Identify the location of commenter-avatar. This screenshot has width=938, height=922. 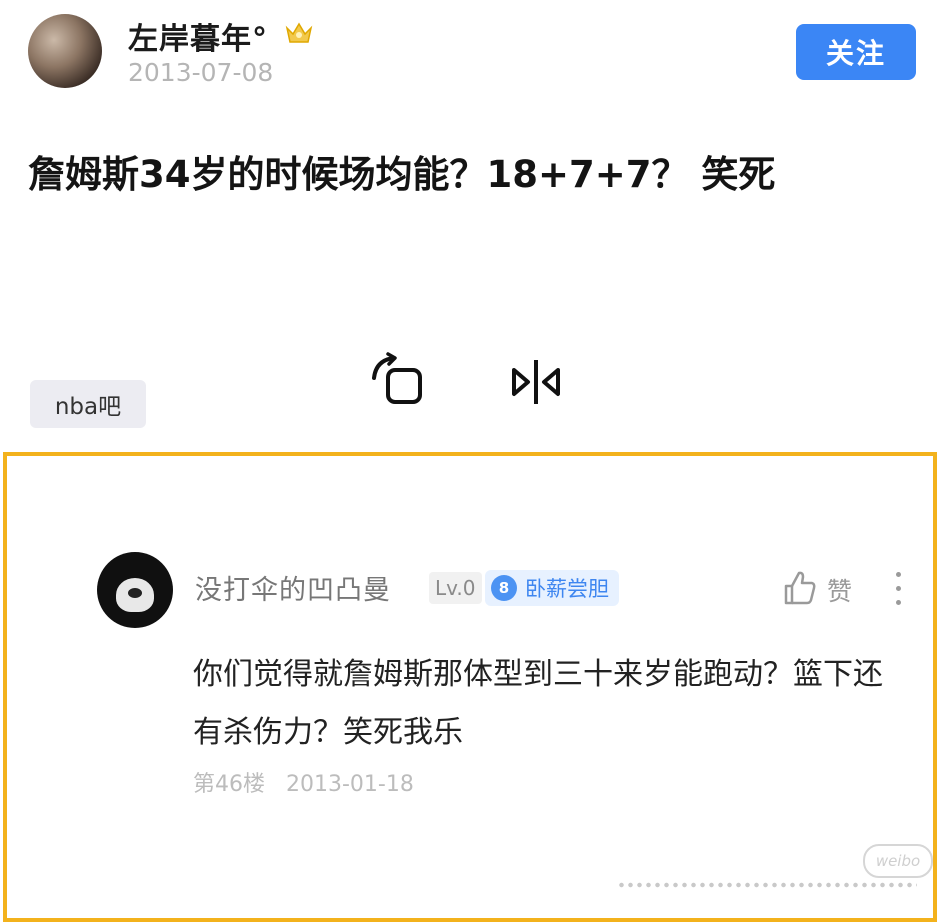
(135, 590).